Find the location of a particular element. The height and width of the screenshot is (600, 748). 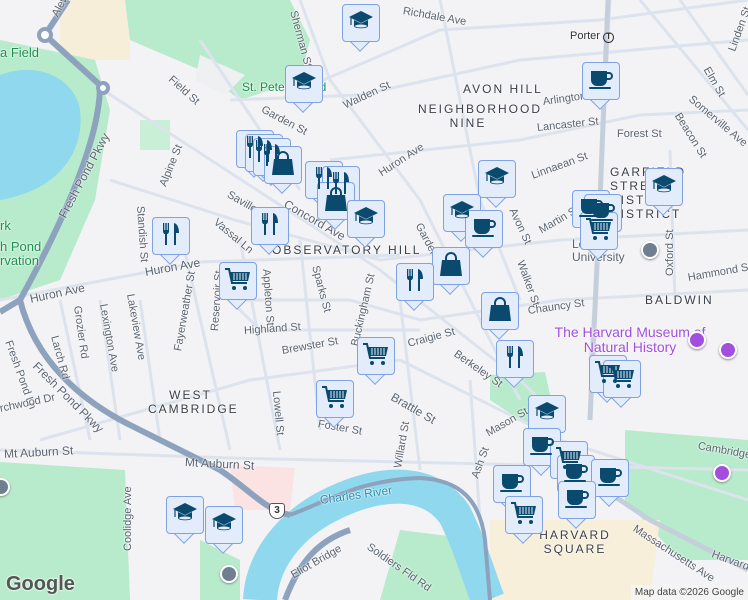

university-poi-icon is located at coordinates (650, 250).